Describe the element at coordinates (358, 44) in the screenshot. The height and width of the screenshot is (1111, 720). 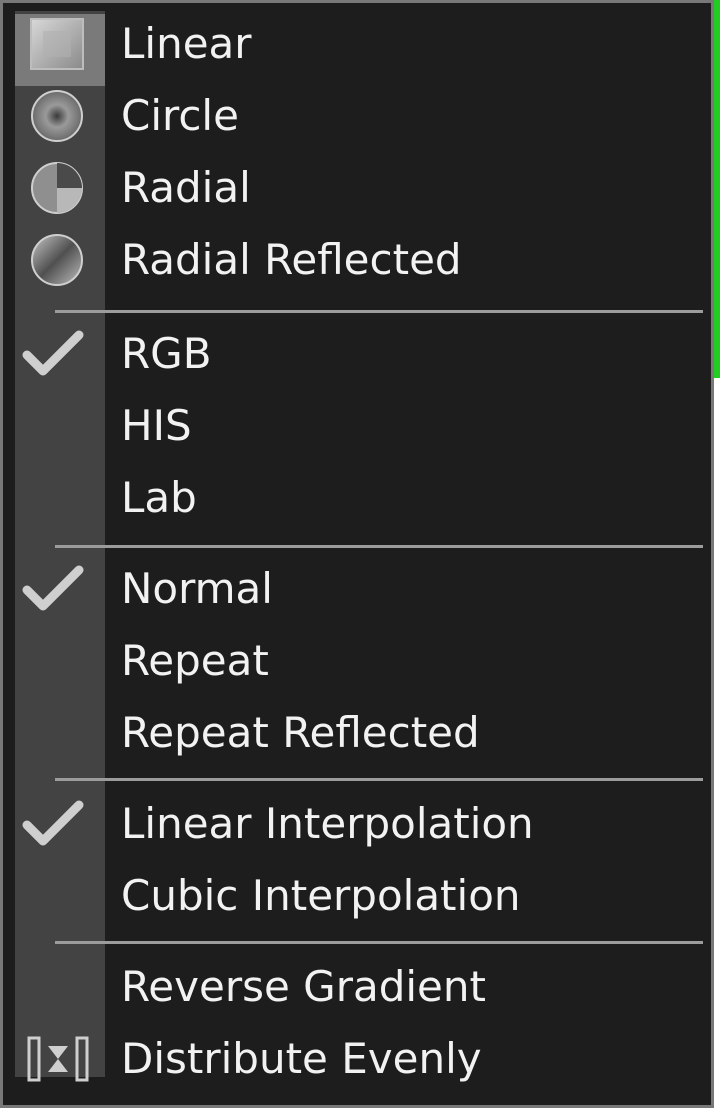
I see `menu-item-linear: Linear` at that location.